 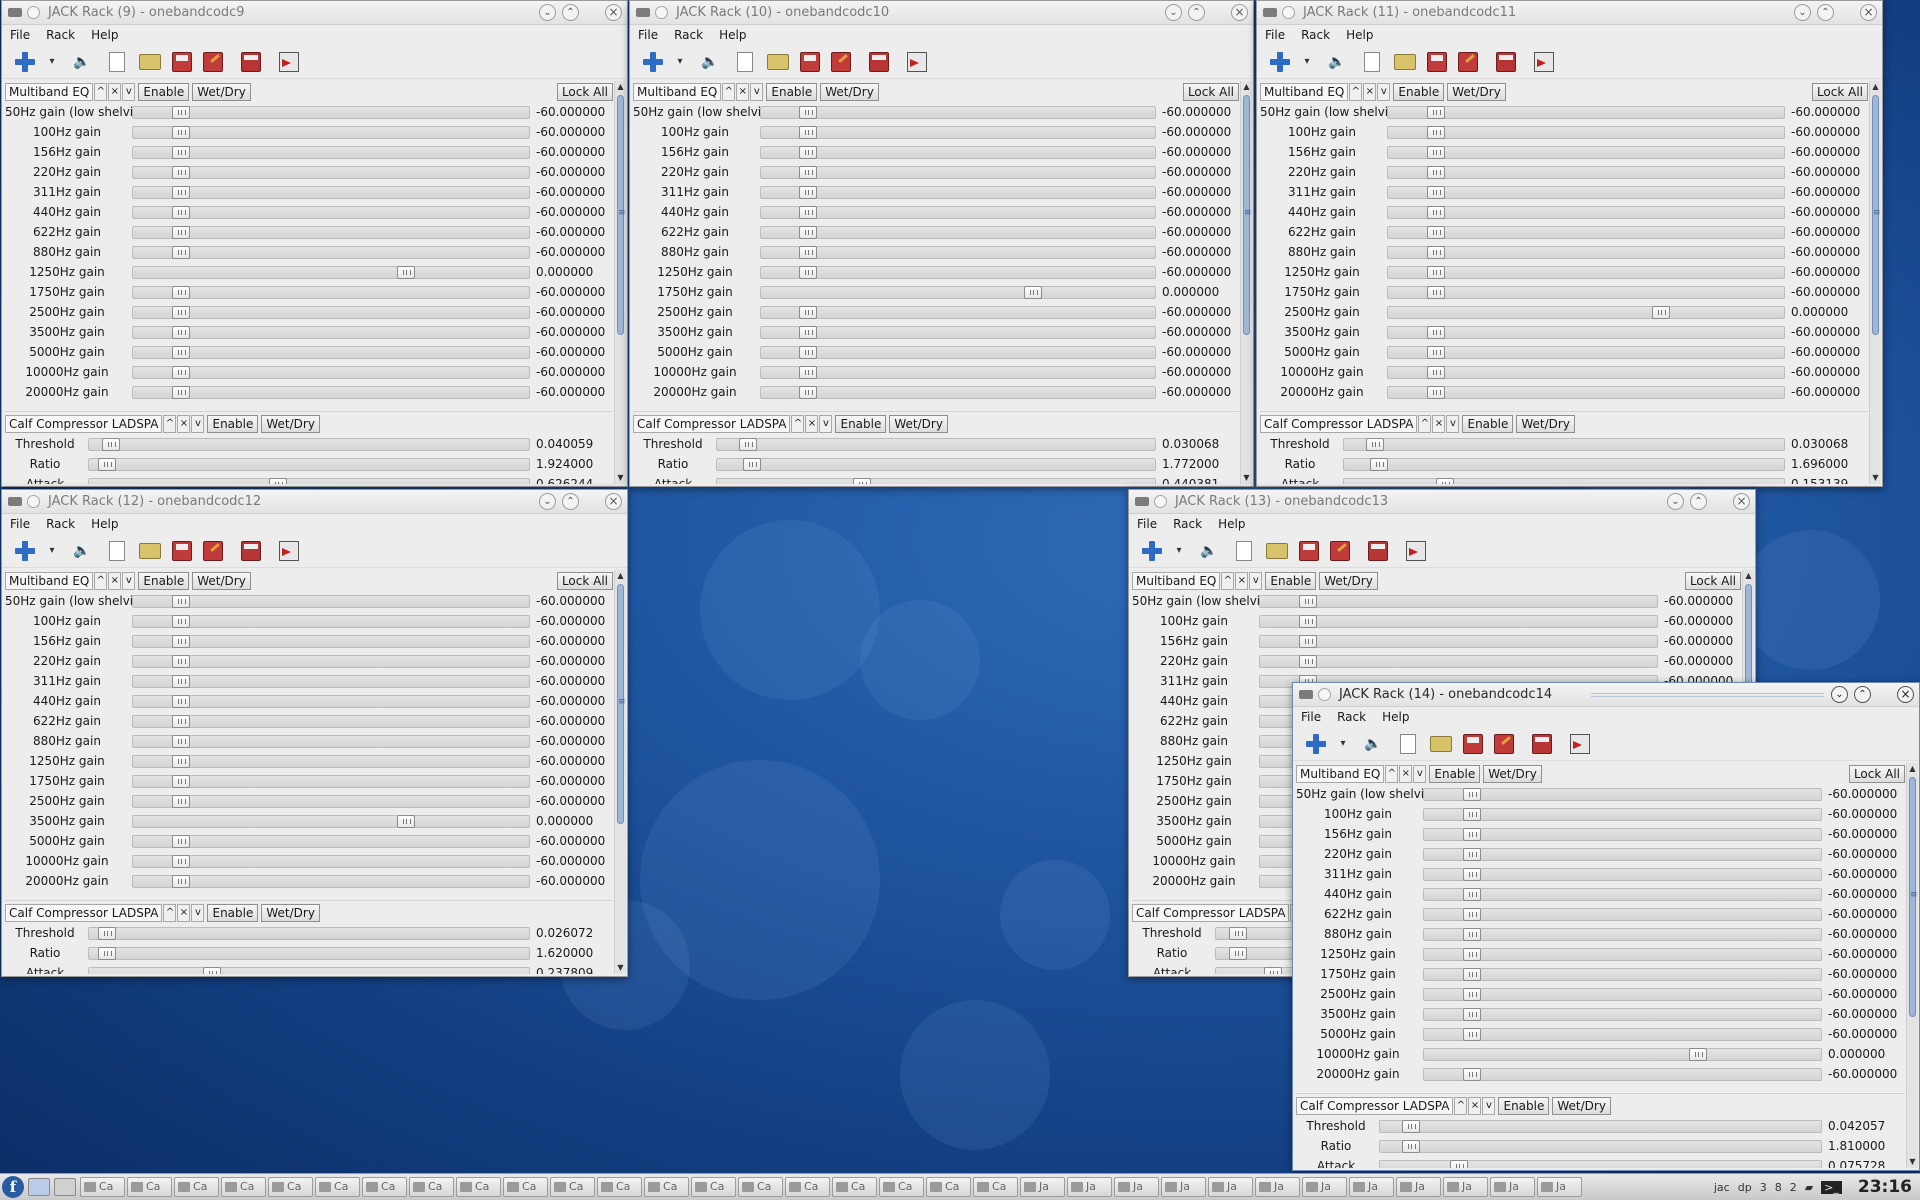 I want to click on minimize-icon: ⌄, so click(x=547, y=12).